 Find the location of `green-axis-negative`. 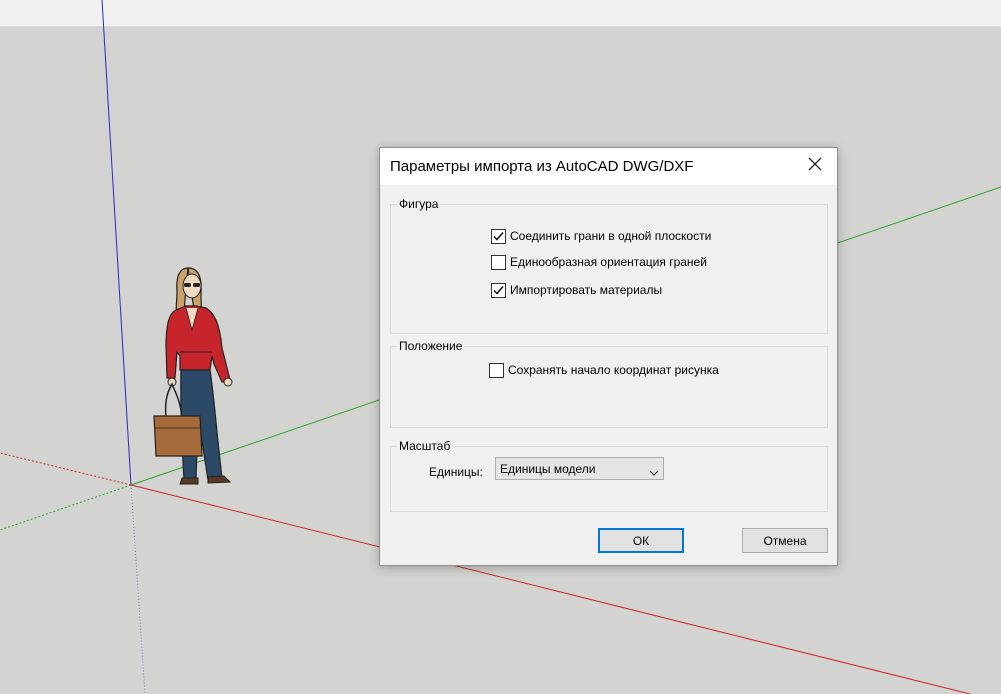

green-axis-negative is located at coordinates (66, 507).